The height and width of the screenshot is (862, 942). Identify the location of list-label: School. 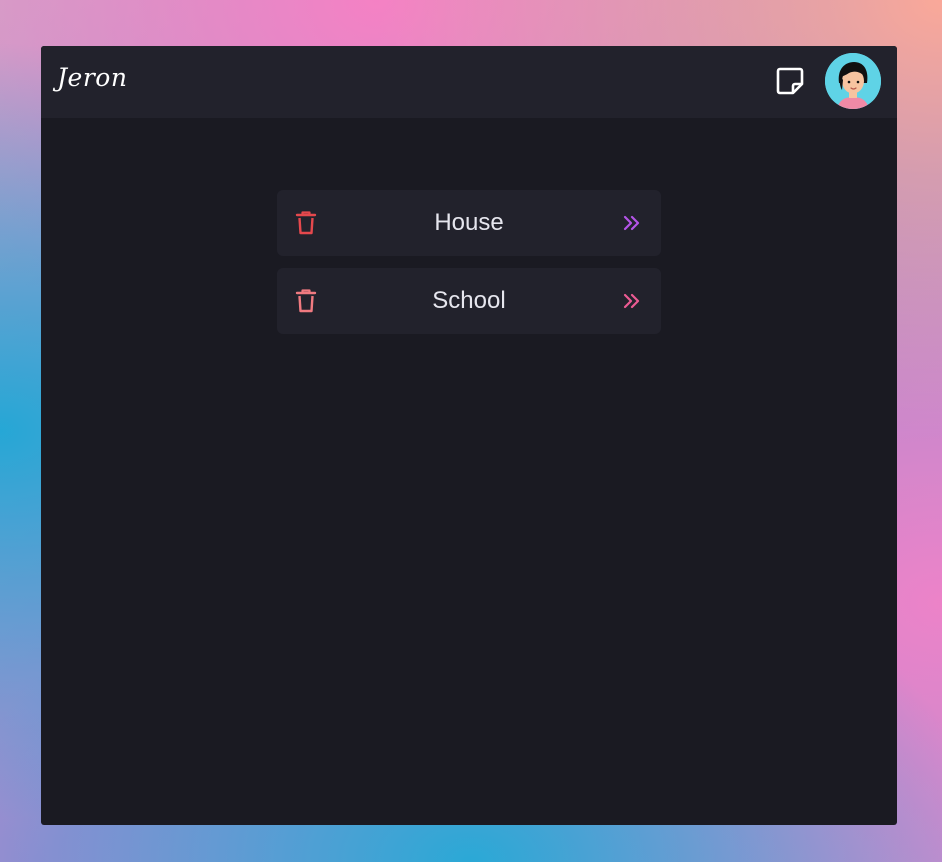
(469, 300).